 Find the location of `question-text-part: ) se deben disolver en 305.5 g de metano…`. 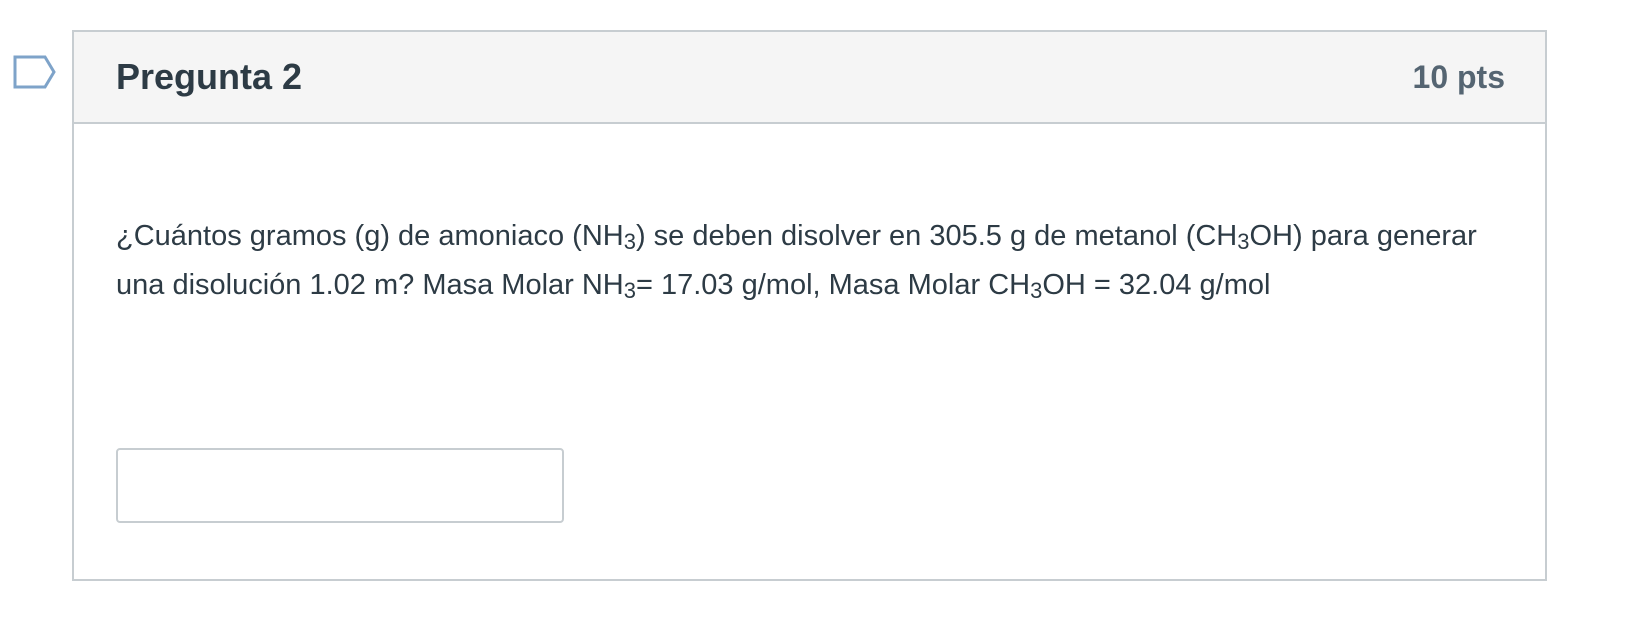

question-text-part: ) se deben disolver en 305.5 g de metano… is located at coordinates (936, 236).